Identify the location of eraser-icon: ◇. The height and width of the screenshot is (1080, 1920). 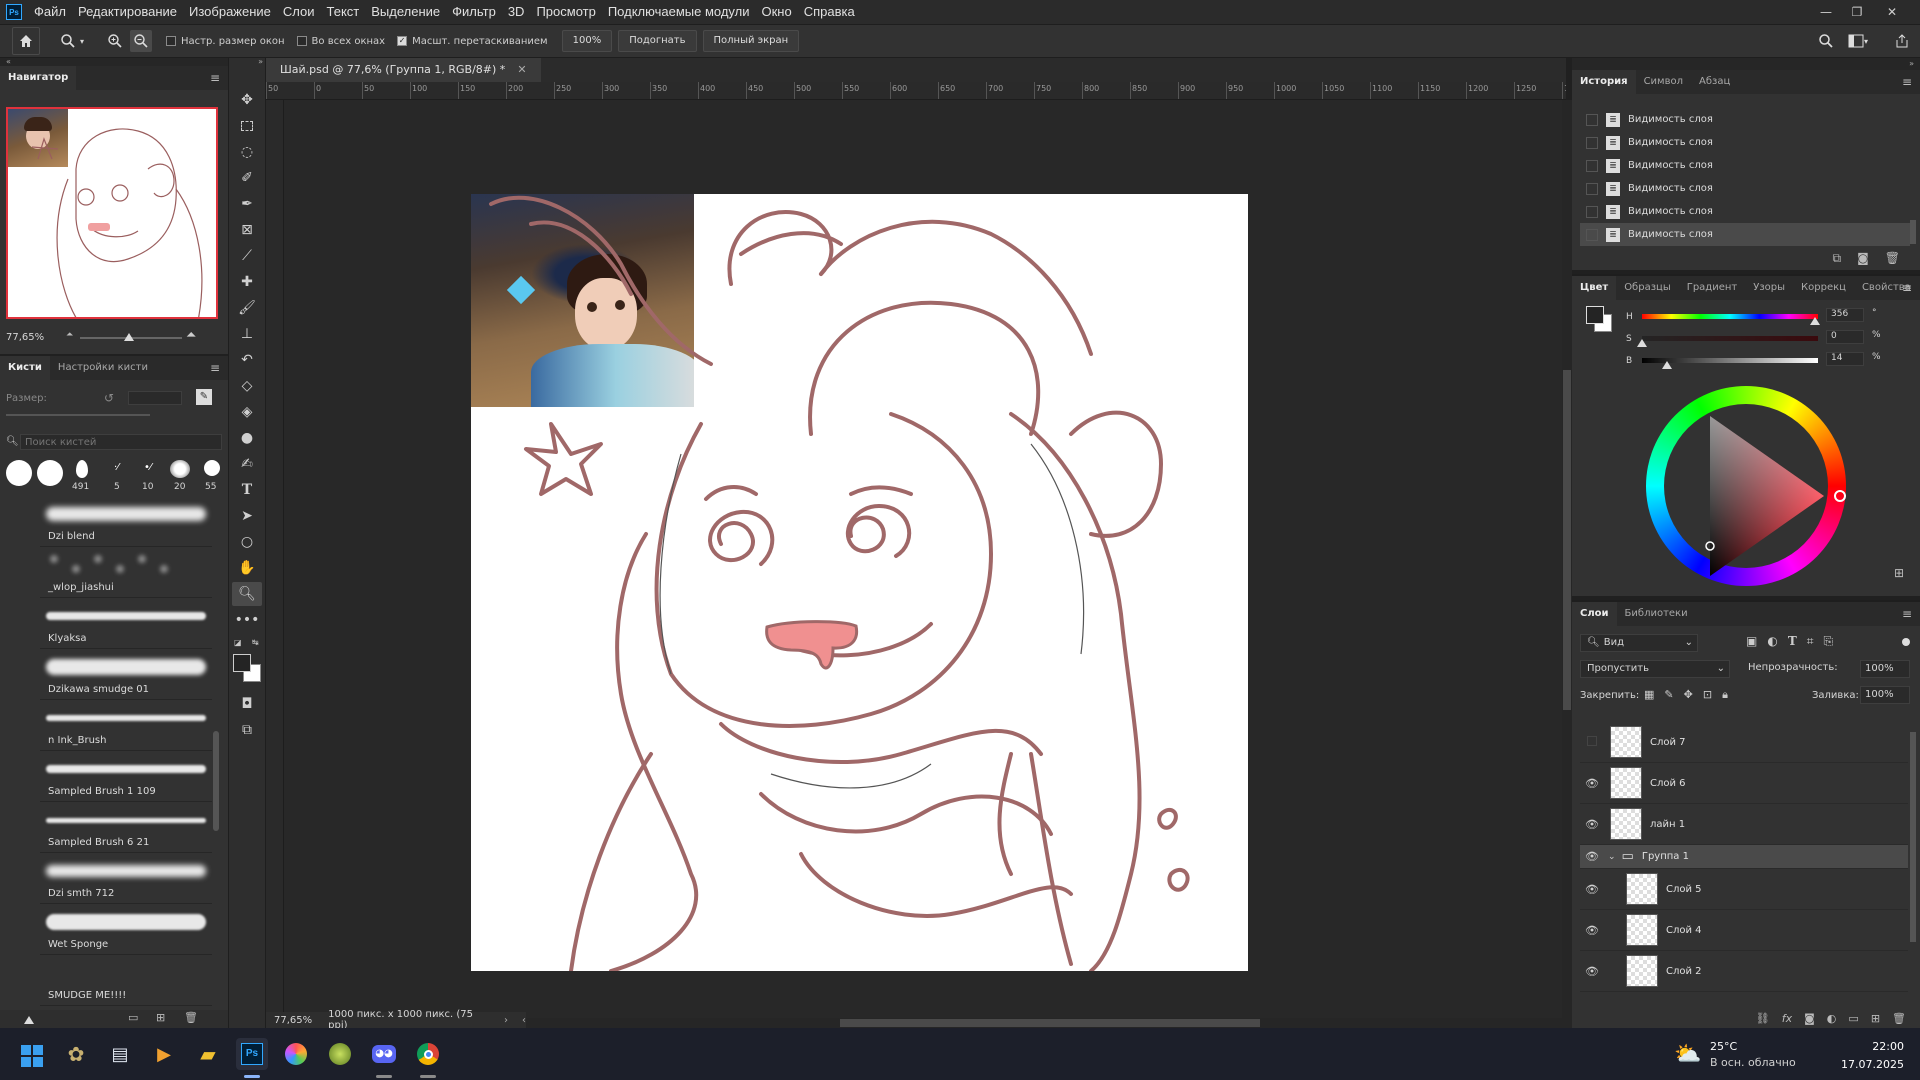
(247, 386).